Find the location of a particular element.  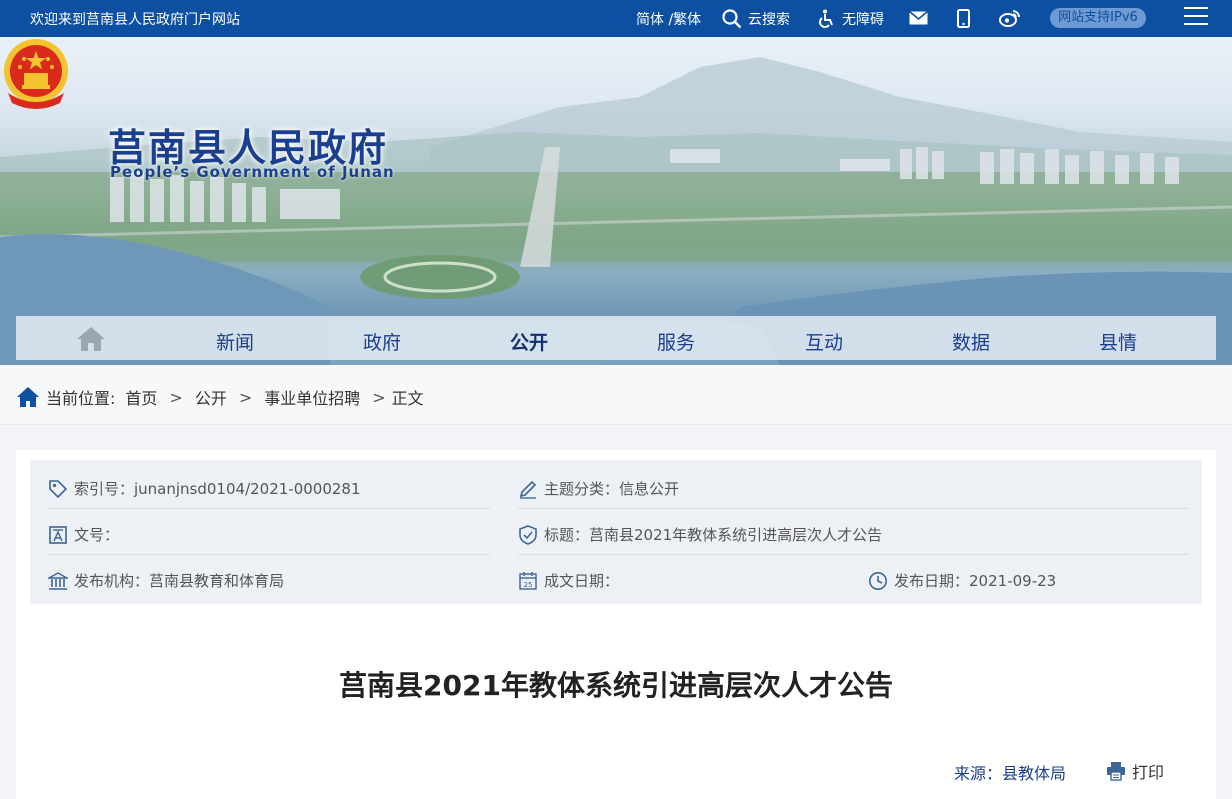

clock-icon is located at coordinates (878, 580).